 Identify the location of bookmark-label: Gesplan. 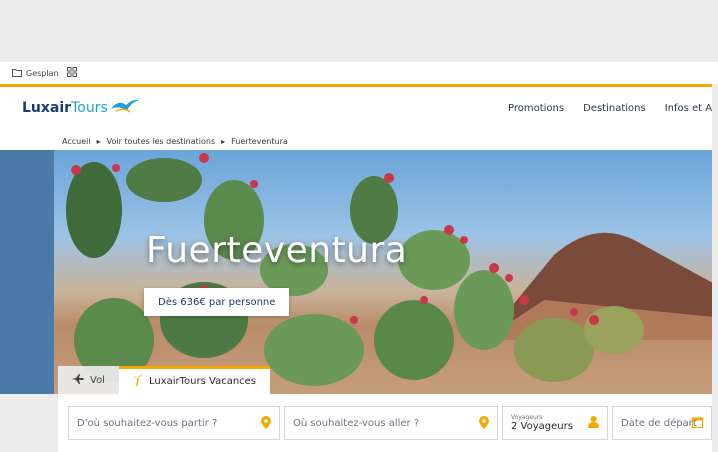
(42, 73).